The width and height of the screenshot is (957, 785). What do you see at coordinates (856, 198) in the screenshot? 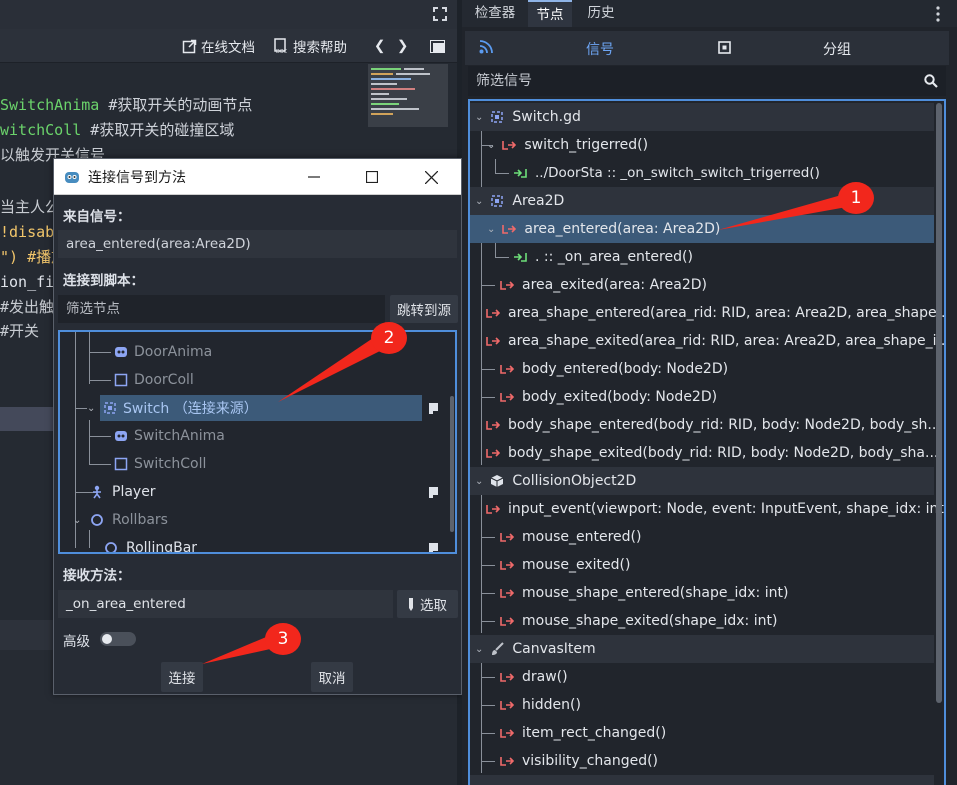
I see `annotation-badge-1: 1` at bounding box center [856, 198].